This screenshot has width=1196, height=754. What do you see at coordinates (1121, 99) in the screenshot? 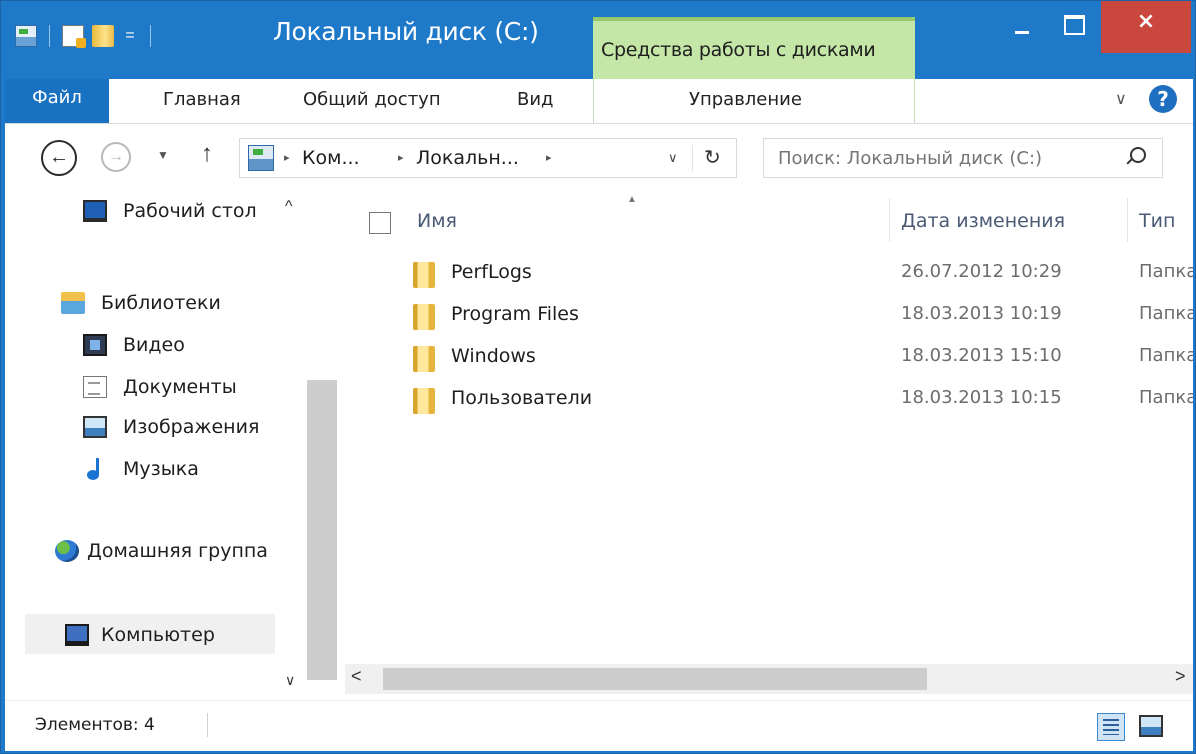
I see `expand-ribbon-icon: ∨` at bounding box center [1121, 99].